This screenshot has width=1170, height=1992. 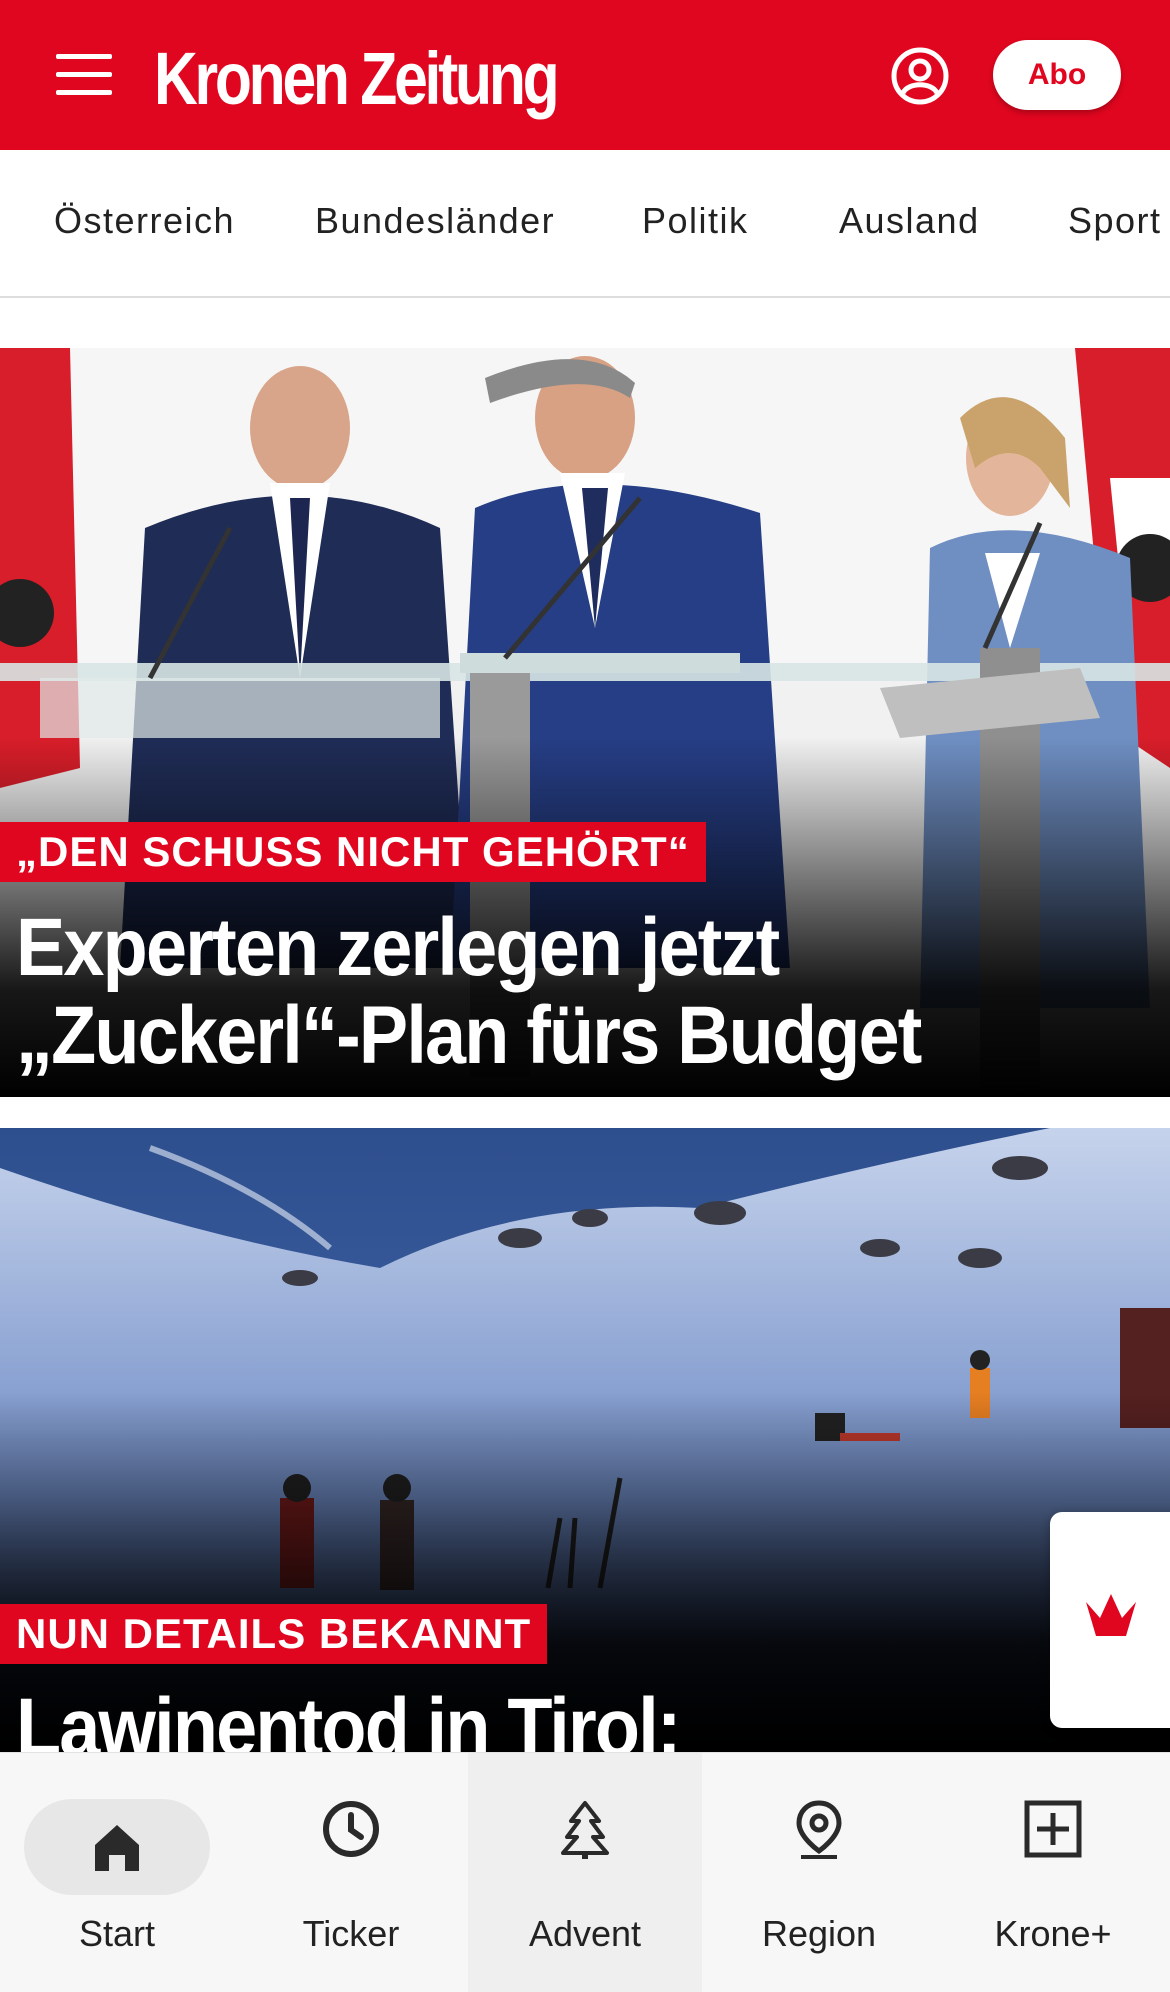 I want to click on article-kicker: NUN DETAILS BEKANNT, so click(x=274, y=1634).